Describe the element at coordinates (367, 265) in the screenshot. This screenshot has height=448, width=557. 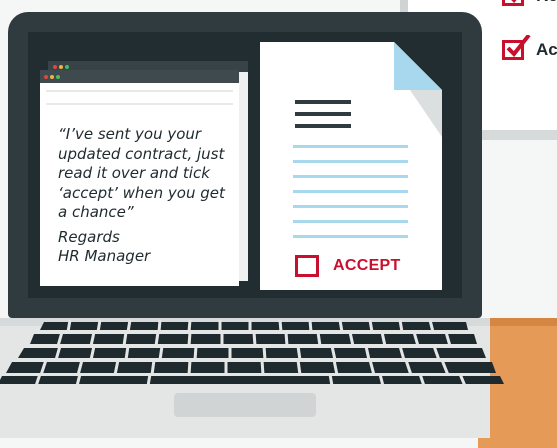
I see `accept-label: ACCEPT` at that location.